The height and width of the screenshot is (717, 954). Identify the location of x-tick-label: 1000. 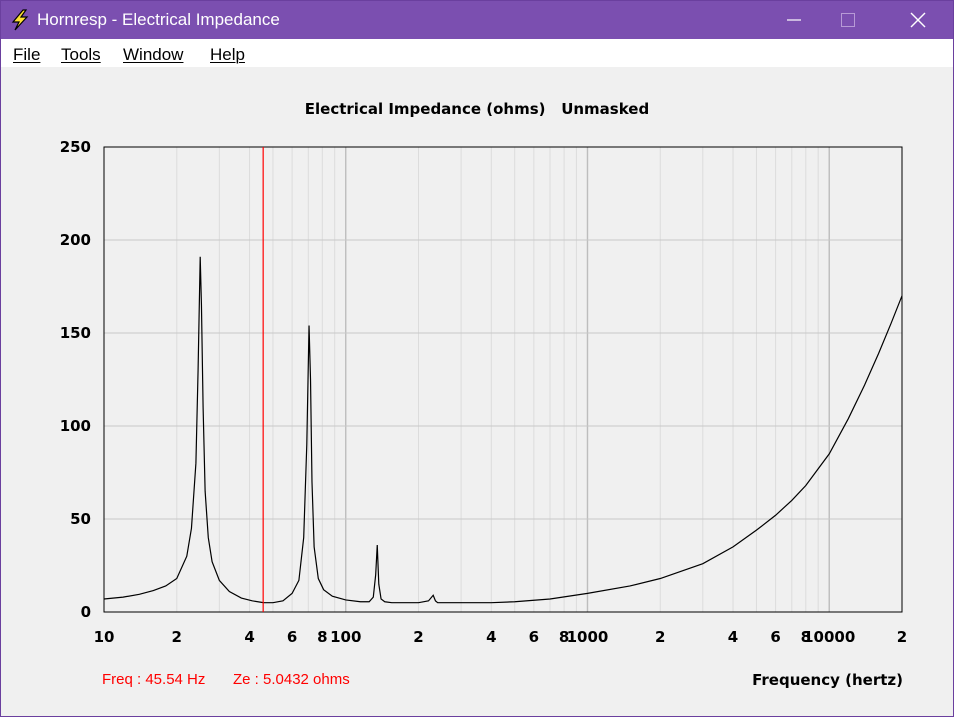
(588, 637).